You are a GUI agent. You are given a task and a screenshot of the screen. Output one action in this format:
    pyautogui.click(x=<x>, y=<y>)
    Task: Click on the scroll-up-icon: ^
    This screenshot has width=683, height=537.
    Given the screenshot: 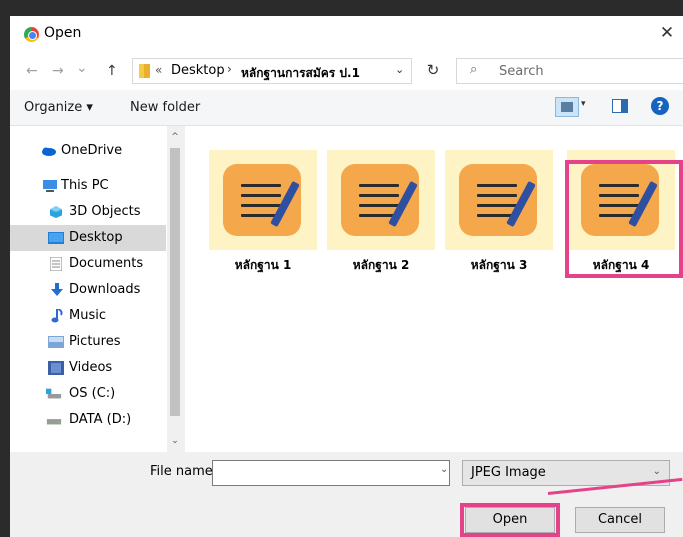 What is the action you would take?
    pyautogui.click(x=175, y=137)
    